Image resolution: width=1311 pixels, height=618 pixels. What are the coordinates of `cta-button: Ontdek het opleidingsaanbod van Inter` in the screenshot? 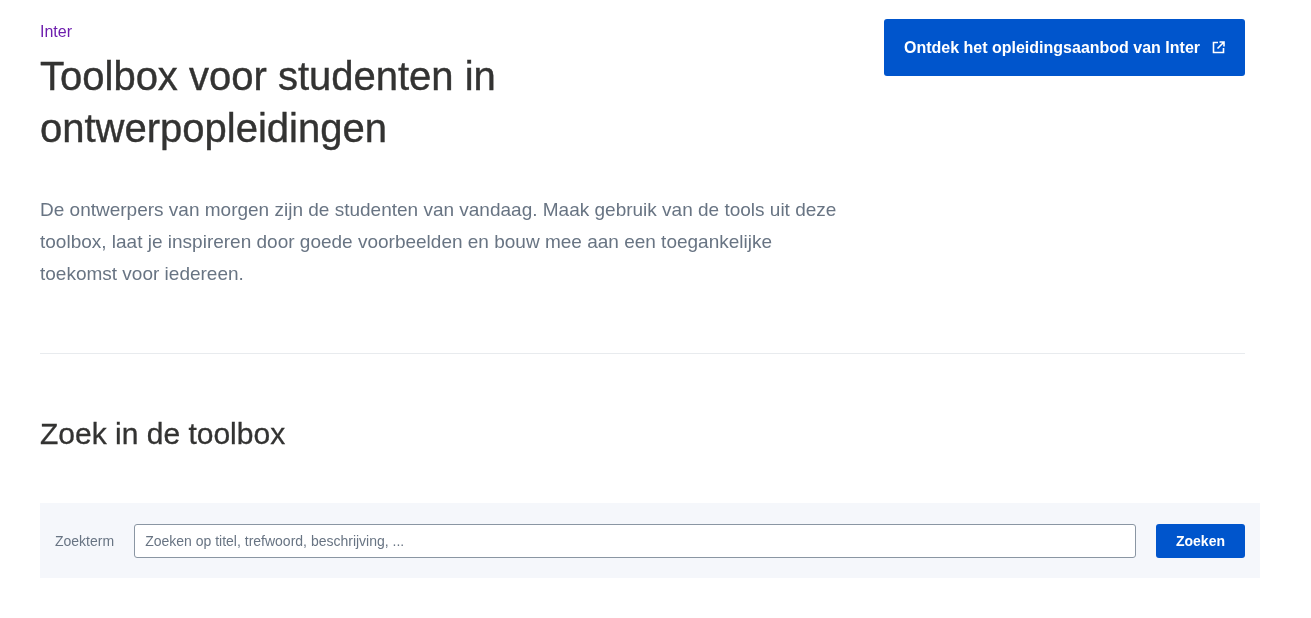 It's located at (1064, 47).